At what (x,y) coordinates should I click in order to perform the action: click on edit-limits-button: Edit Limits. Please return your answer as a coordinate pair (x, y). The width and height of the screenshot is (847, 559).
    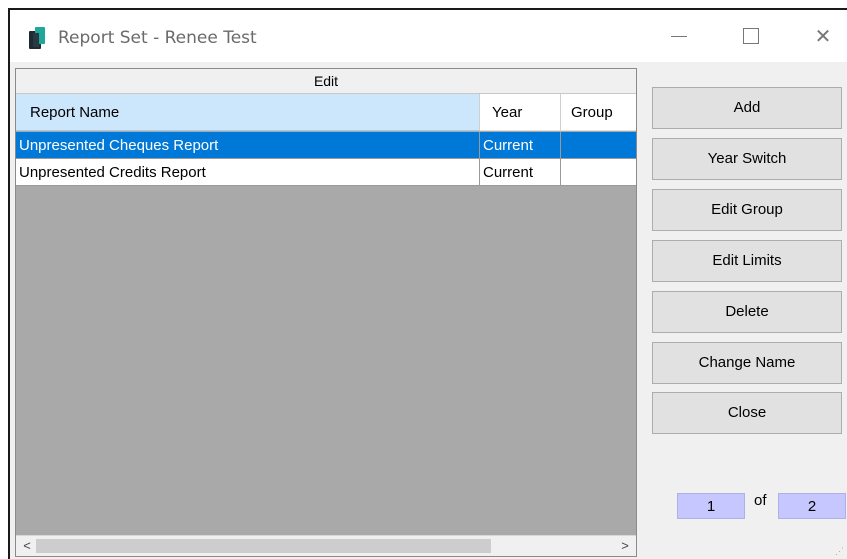
    Looking at the image, I should click on (747, 261).